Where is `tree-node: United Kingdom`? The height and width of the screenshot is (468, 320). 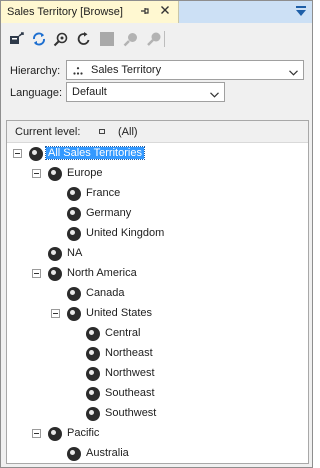 tree-node: United Kingdom is located at coordinates (157, 234).